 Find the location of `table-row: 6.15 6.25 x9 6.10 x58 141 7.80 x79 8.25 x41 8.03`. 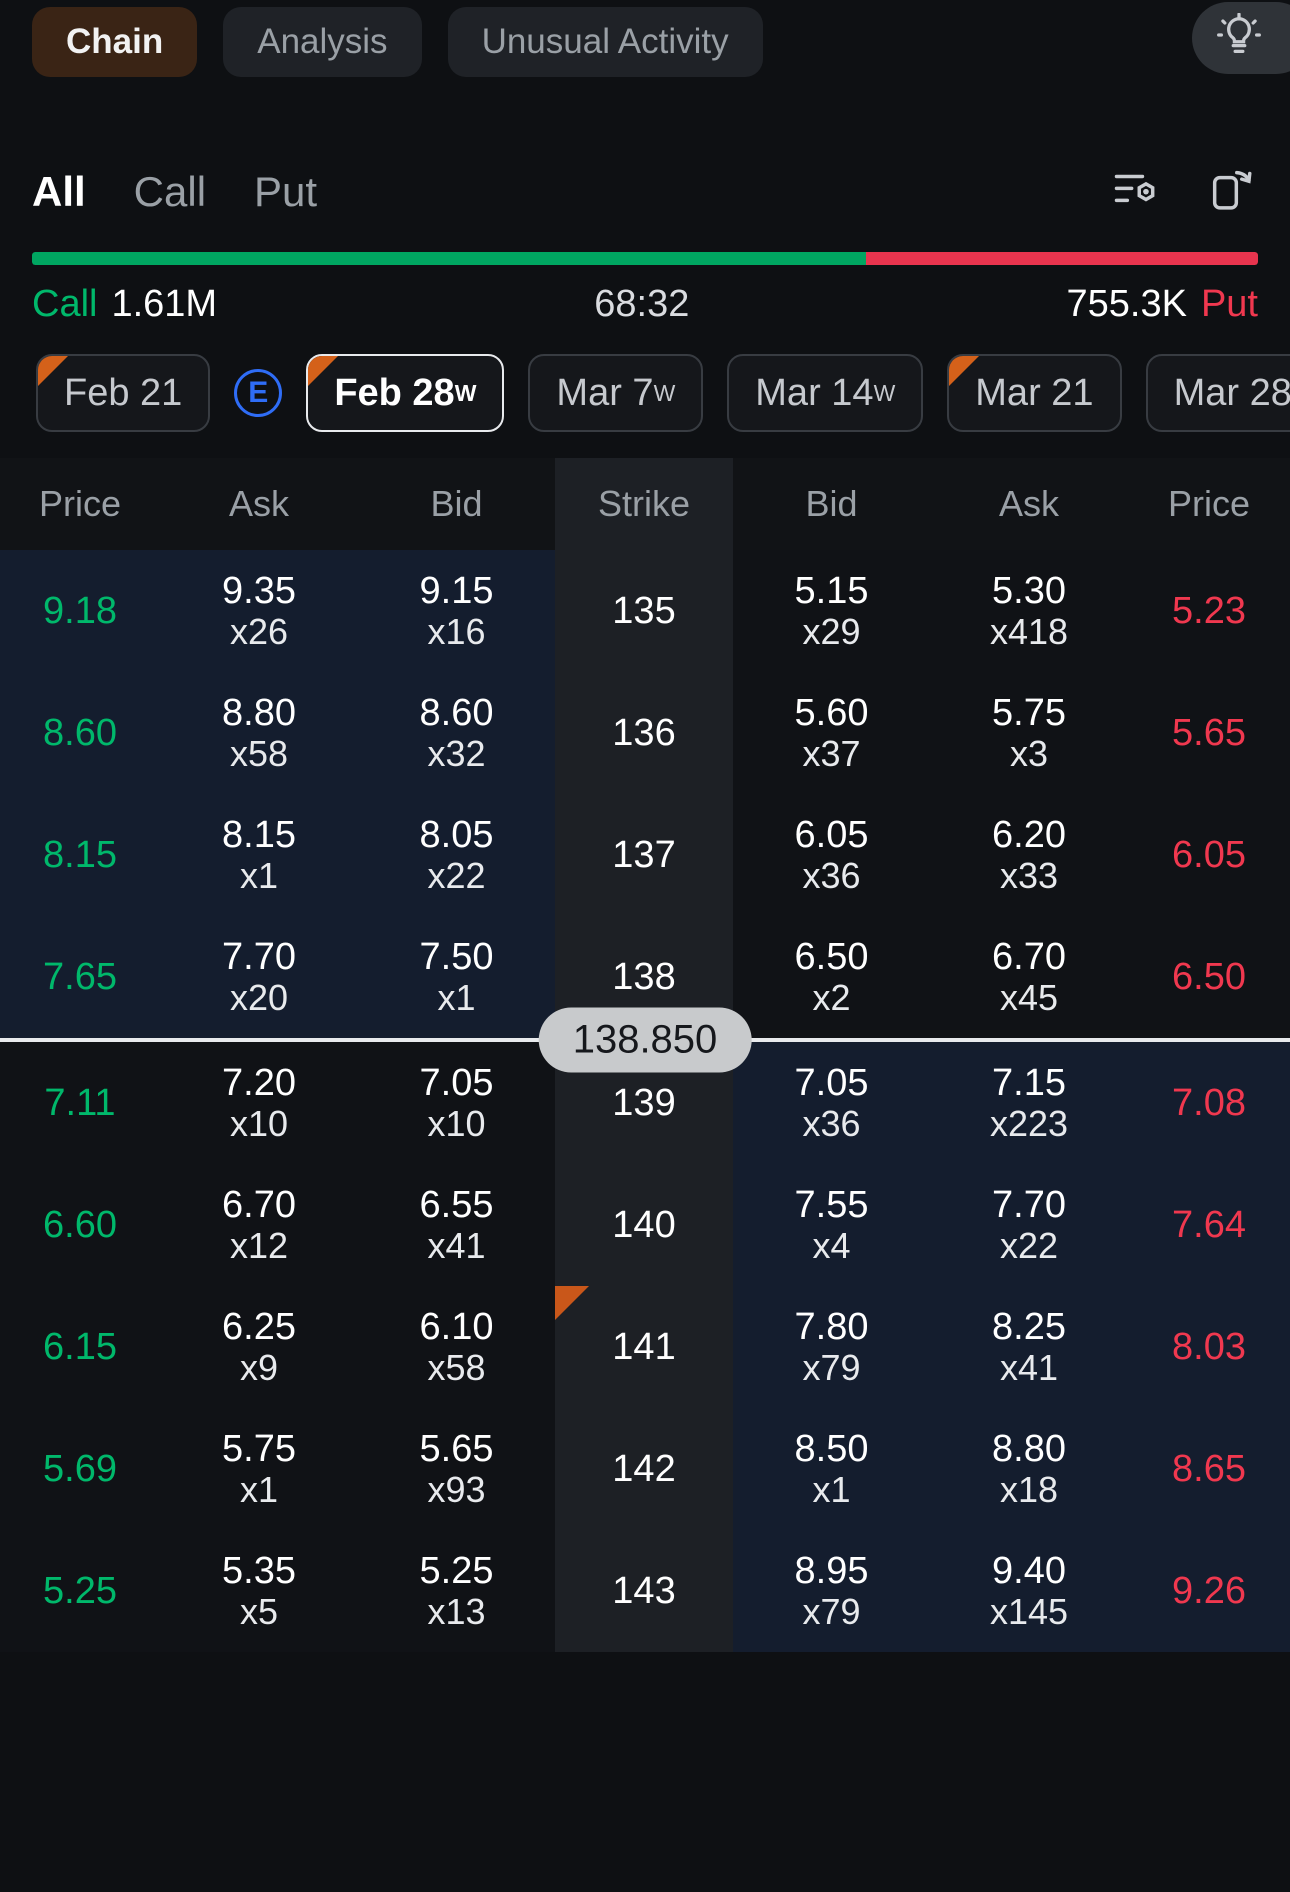

table-row: 6.15 6.25 x9 6.10 x58 141 7.80 x79 8.25 x41 8.03 is located at coordinates (645, 1347).